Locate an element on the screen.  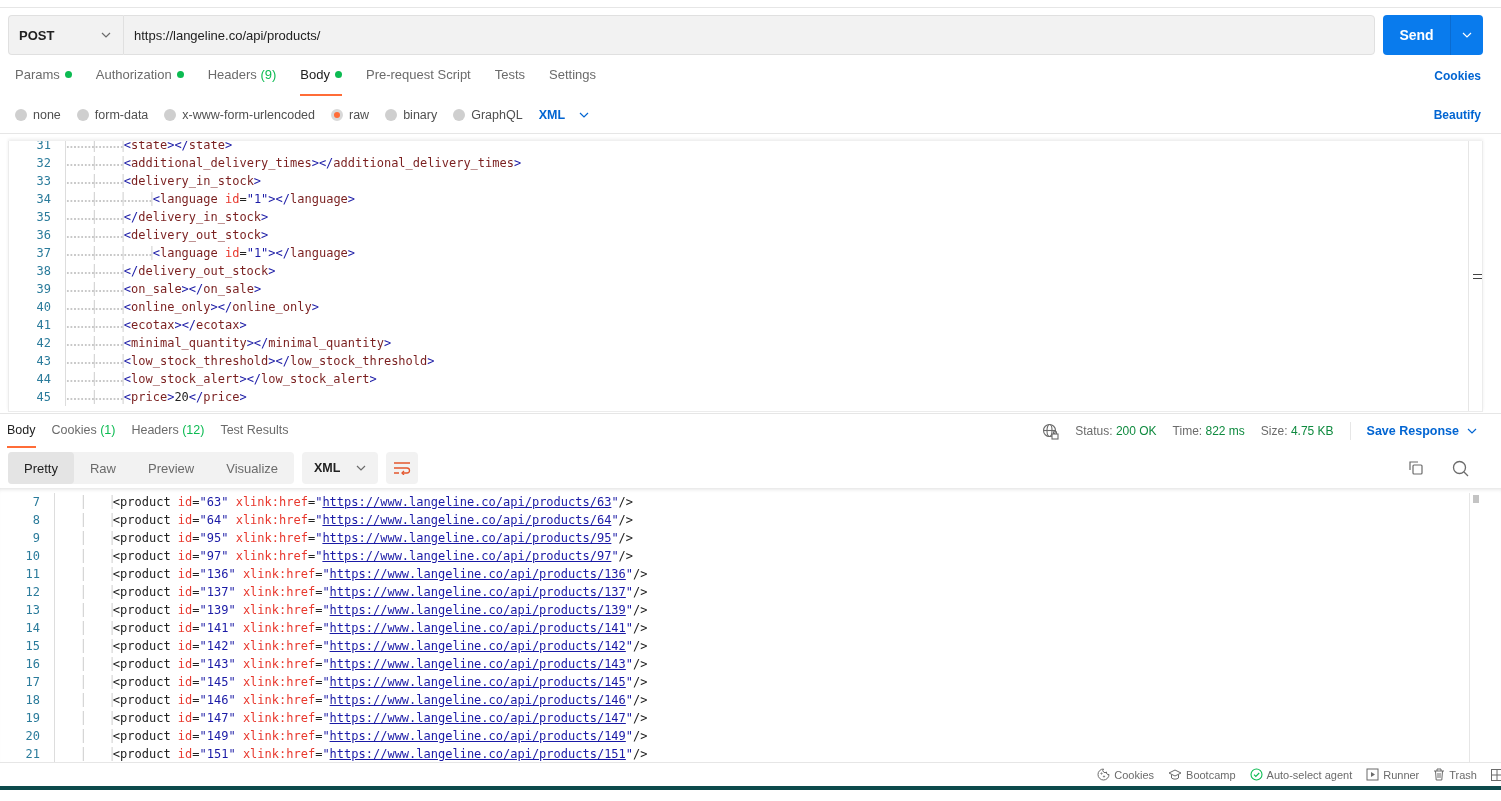
radio-label: GraphQL is located at coordinates (497, 114).